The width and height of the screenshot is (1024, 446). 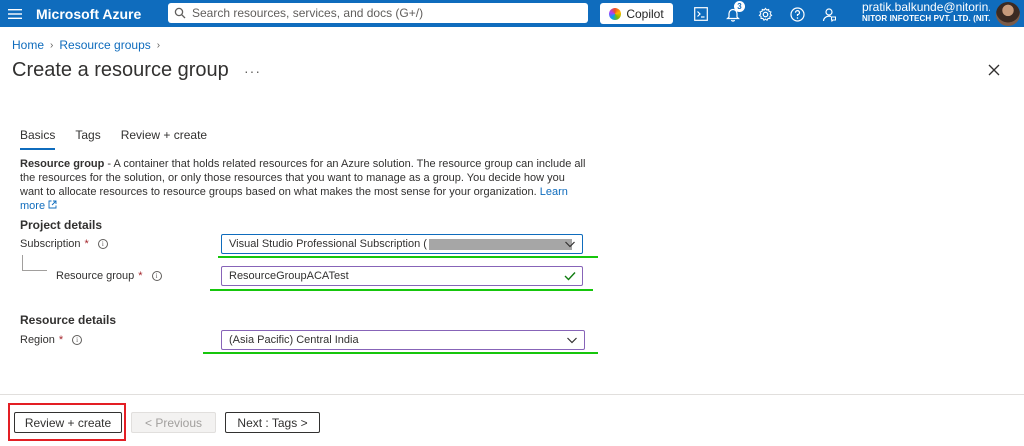 What do you see at coordinates (403, 340) in the screenshot?
I see `region-select: (Asia Pacific) Central India` at bounding box center [403, 340].